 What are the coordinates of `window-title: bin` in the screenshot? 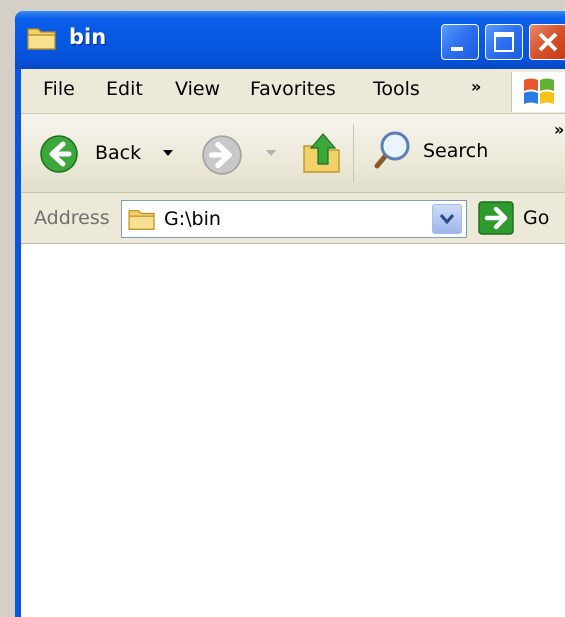 It's located at (88, 37).